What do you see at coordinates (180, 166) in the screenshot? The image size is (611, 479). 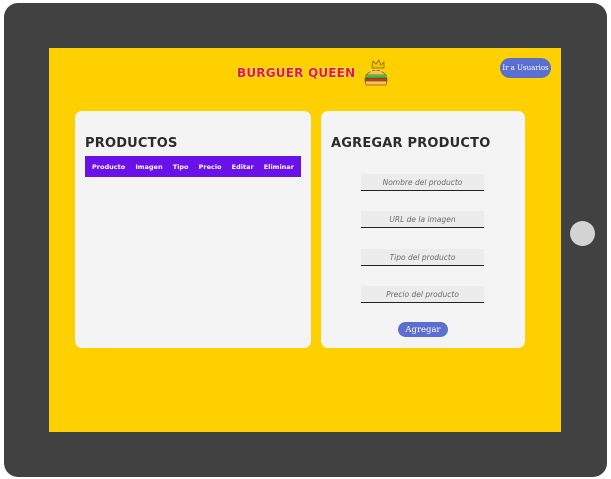 I see `column-header-type: Tipo` at bounding box center [180, 166].